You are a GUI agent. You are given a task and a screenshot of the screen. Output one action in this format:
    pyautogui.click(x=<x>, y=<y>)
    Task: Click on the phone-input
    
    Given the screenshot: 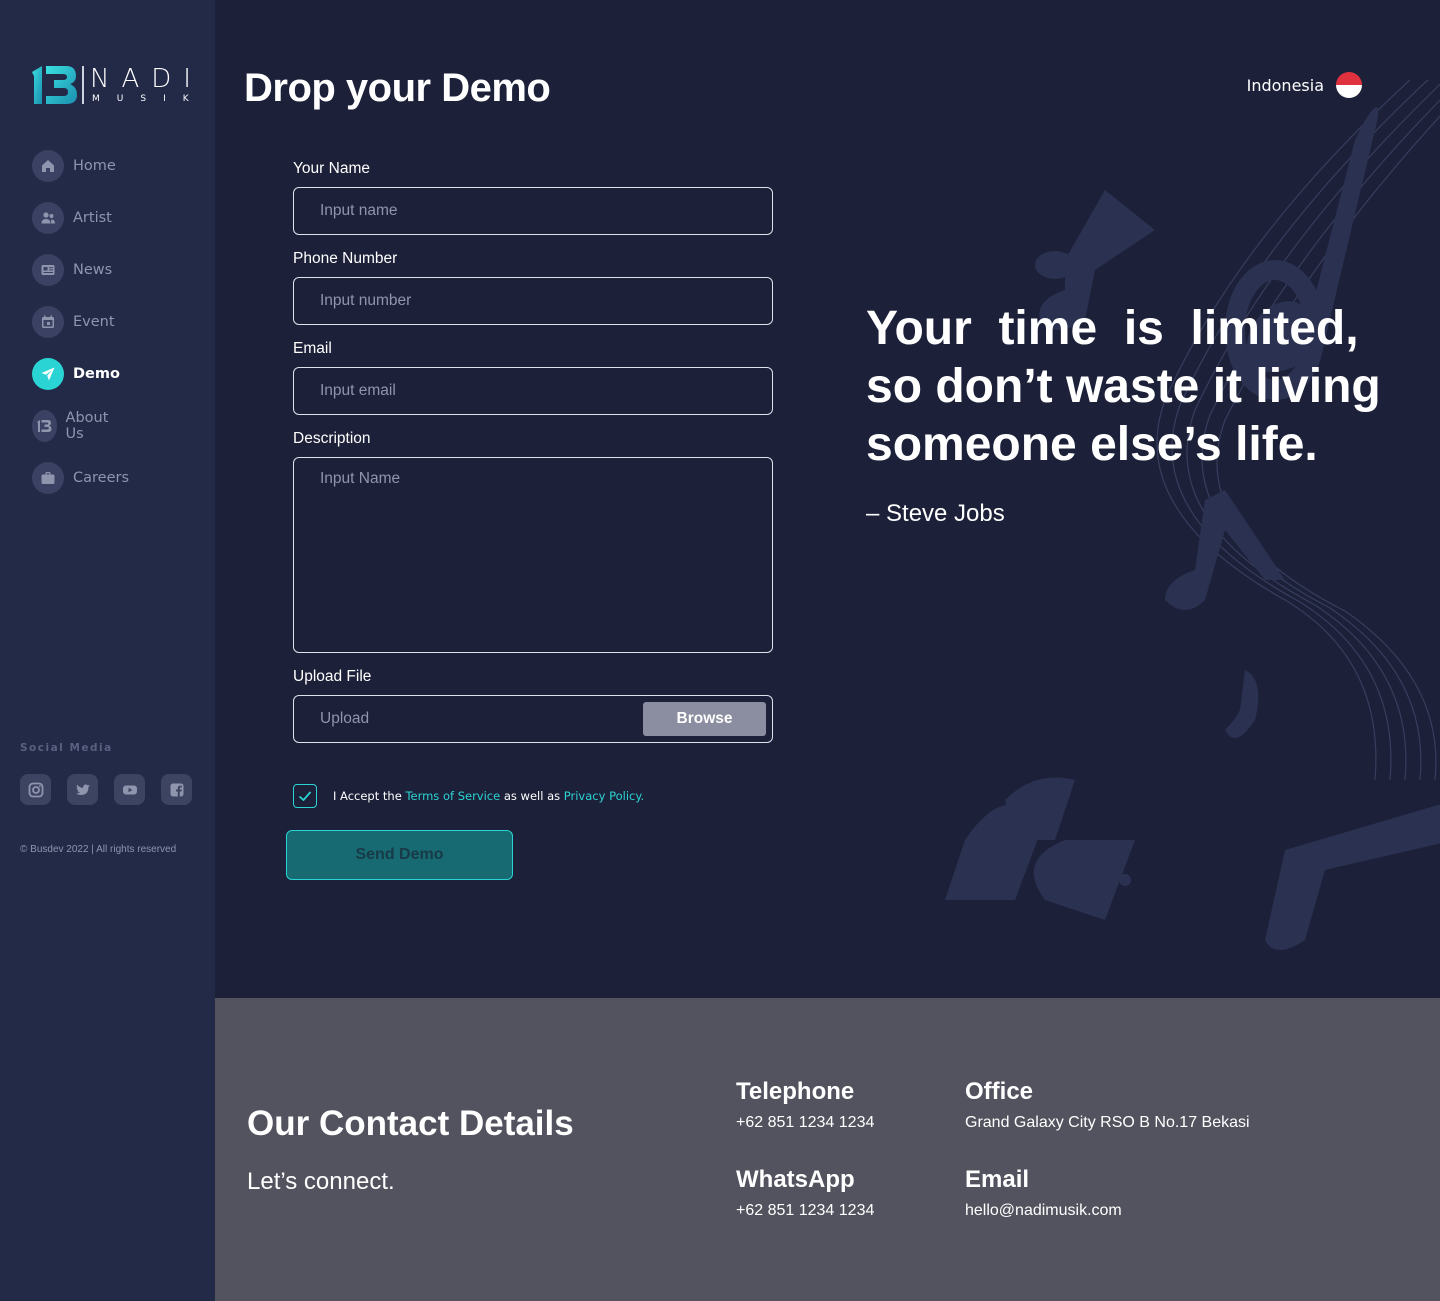 What is the action you would take?
    pyautogui.click(x=533, y=301)
    